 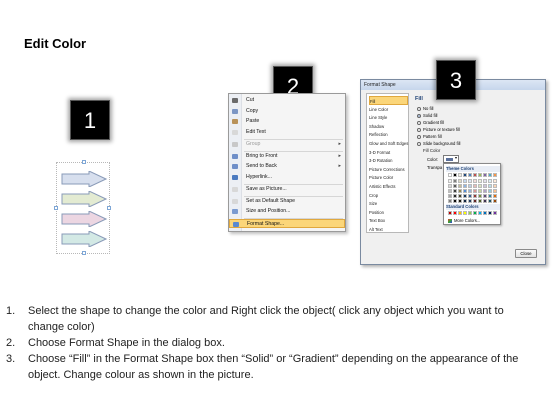 I want to click on close-button: Close, so click(x=526, y=253).